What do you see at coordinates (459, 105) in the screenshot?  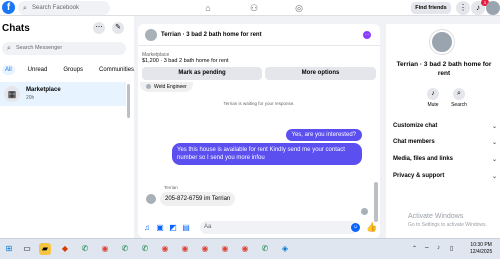 I see `search-label: Search` at bounding box center [459, 105].